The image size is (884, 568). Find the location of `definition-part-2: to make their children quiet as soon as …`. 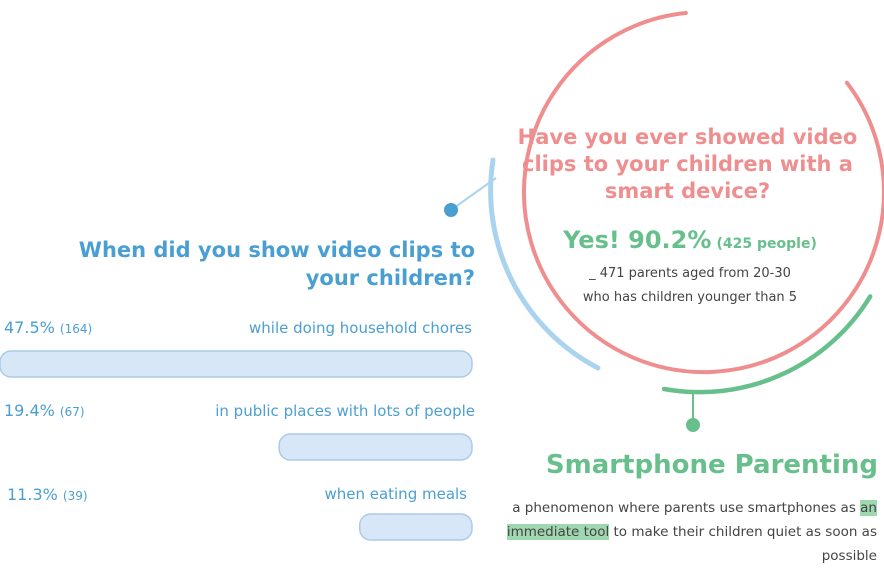

definition-part-2: to make their children quiet as soon as … is located at coordinates (745, 544).